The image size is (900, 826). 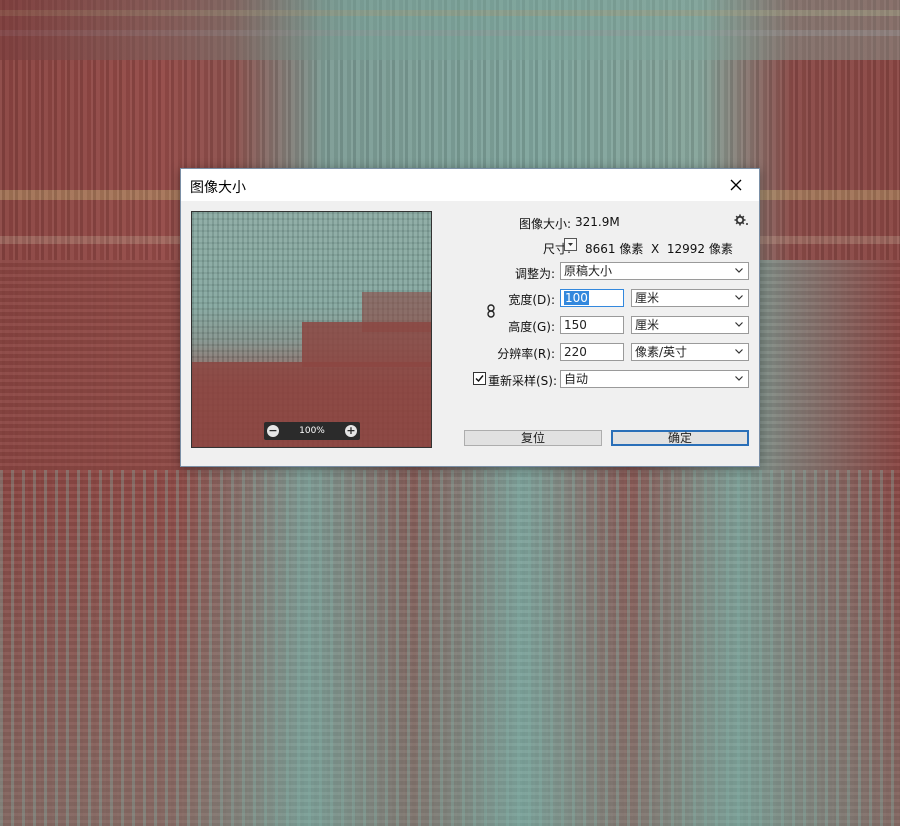 What do you see at coordinates (576, 379) in the screenshot?
I see `resample-value: 自动` at bounding box center [576, 379].